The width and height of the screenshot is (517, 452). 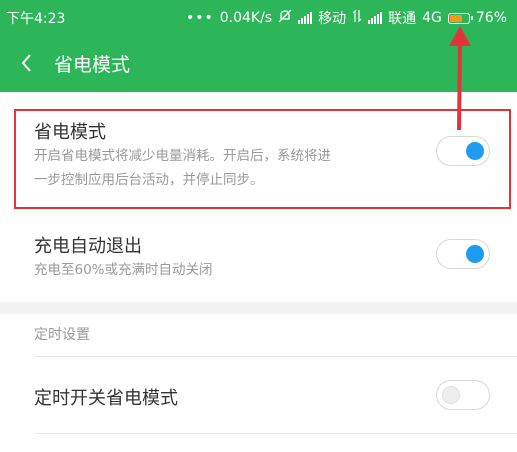 I want to click on scheduled-toggle-switch, so click(x=463, y=395).